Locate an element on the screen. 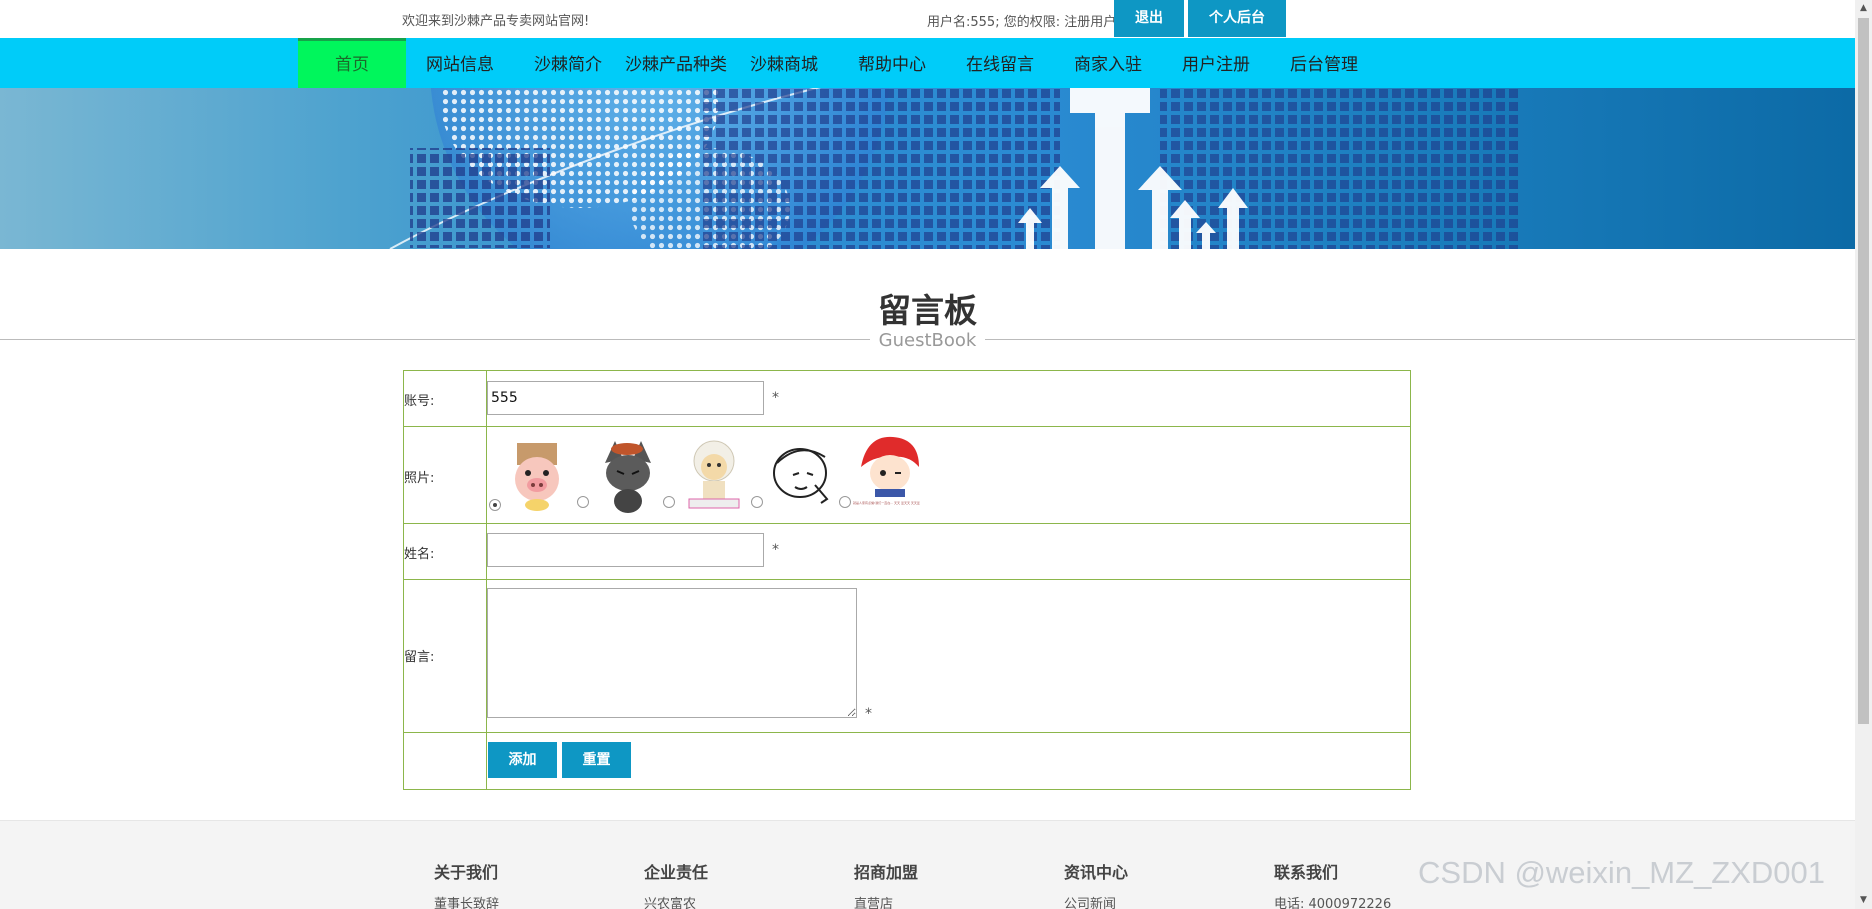 Image resolution: width=1872 pixels, height=909 pixels. form-row-name: 姓名: * is located at coordinates (907, 552).